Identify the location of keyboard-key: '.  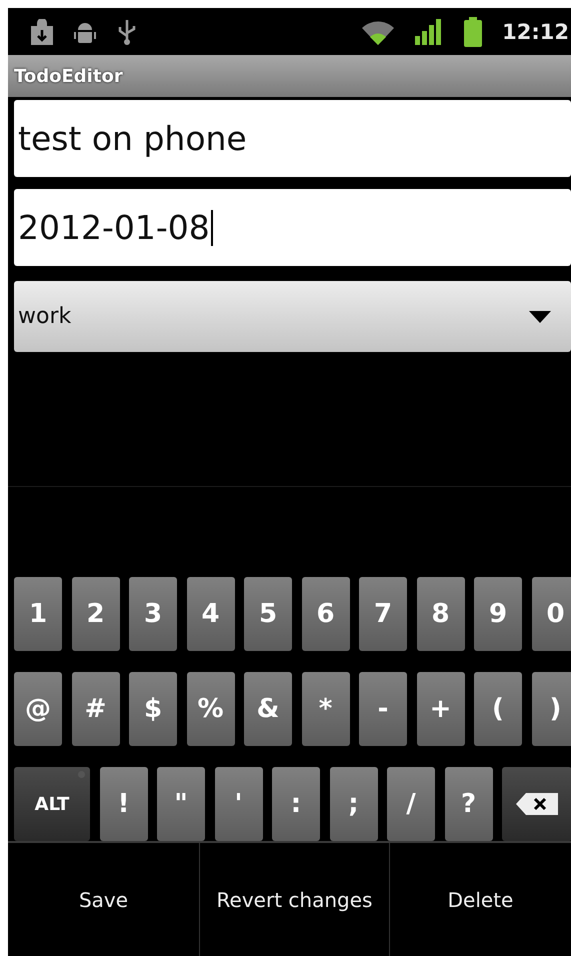
(238, 804).